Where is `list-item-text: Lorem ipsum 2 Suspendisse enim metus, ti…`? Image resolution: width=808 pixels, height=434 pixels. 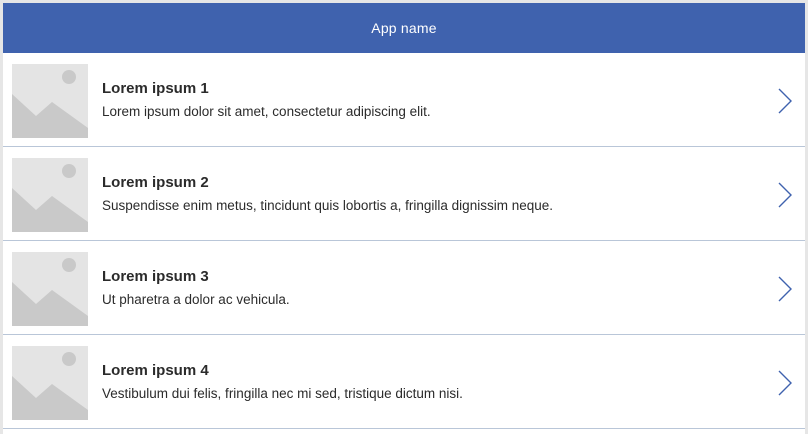
list-item-text: Lorem ipsum 2 Suspendisse enim metus, ti… is located at coordinates (423, 194).